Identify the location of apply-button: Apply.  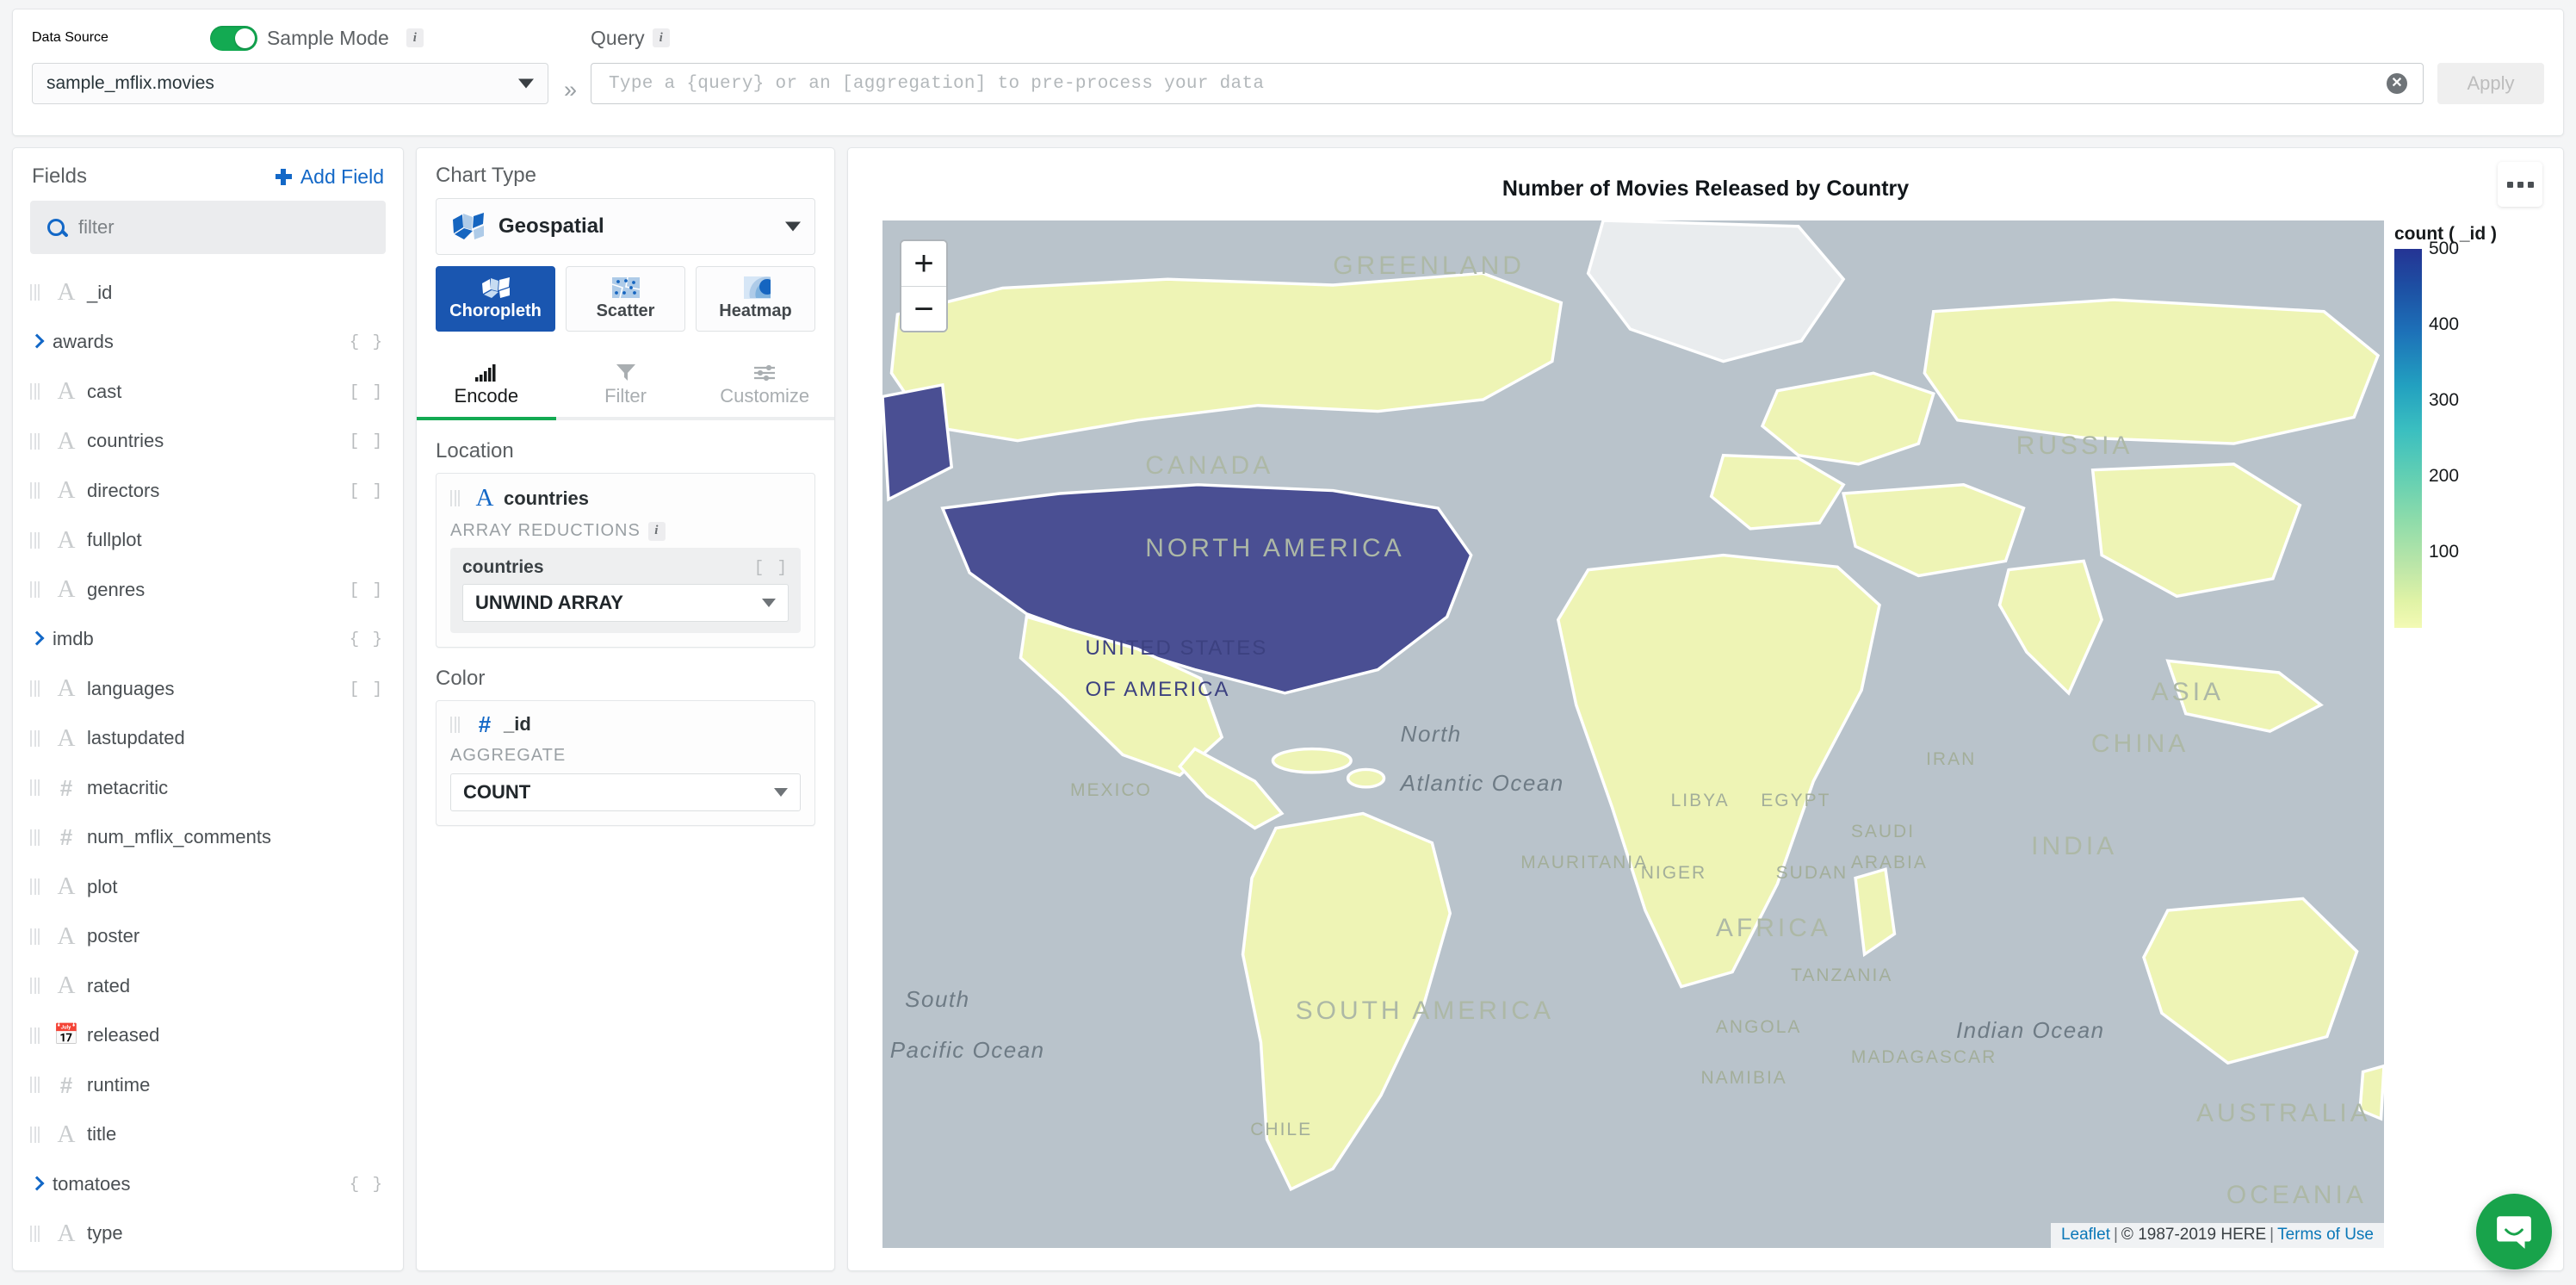
(2491, 83).